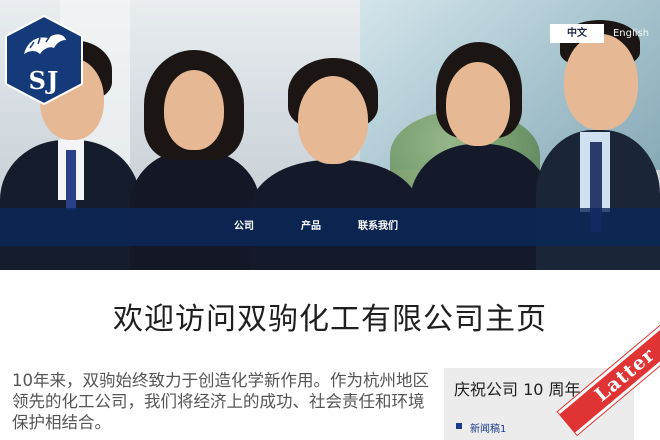 The width and height of the screenshot is (660, 440). Describe the element at coordinates (44, 80) in the screenshot. I see `logo-text: SJ` at that location.